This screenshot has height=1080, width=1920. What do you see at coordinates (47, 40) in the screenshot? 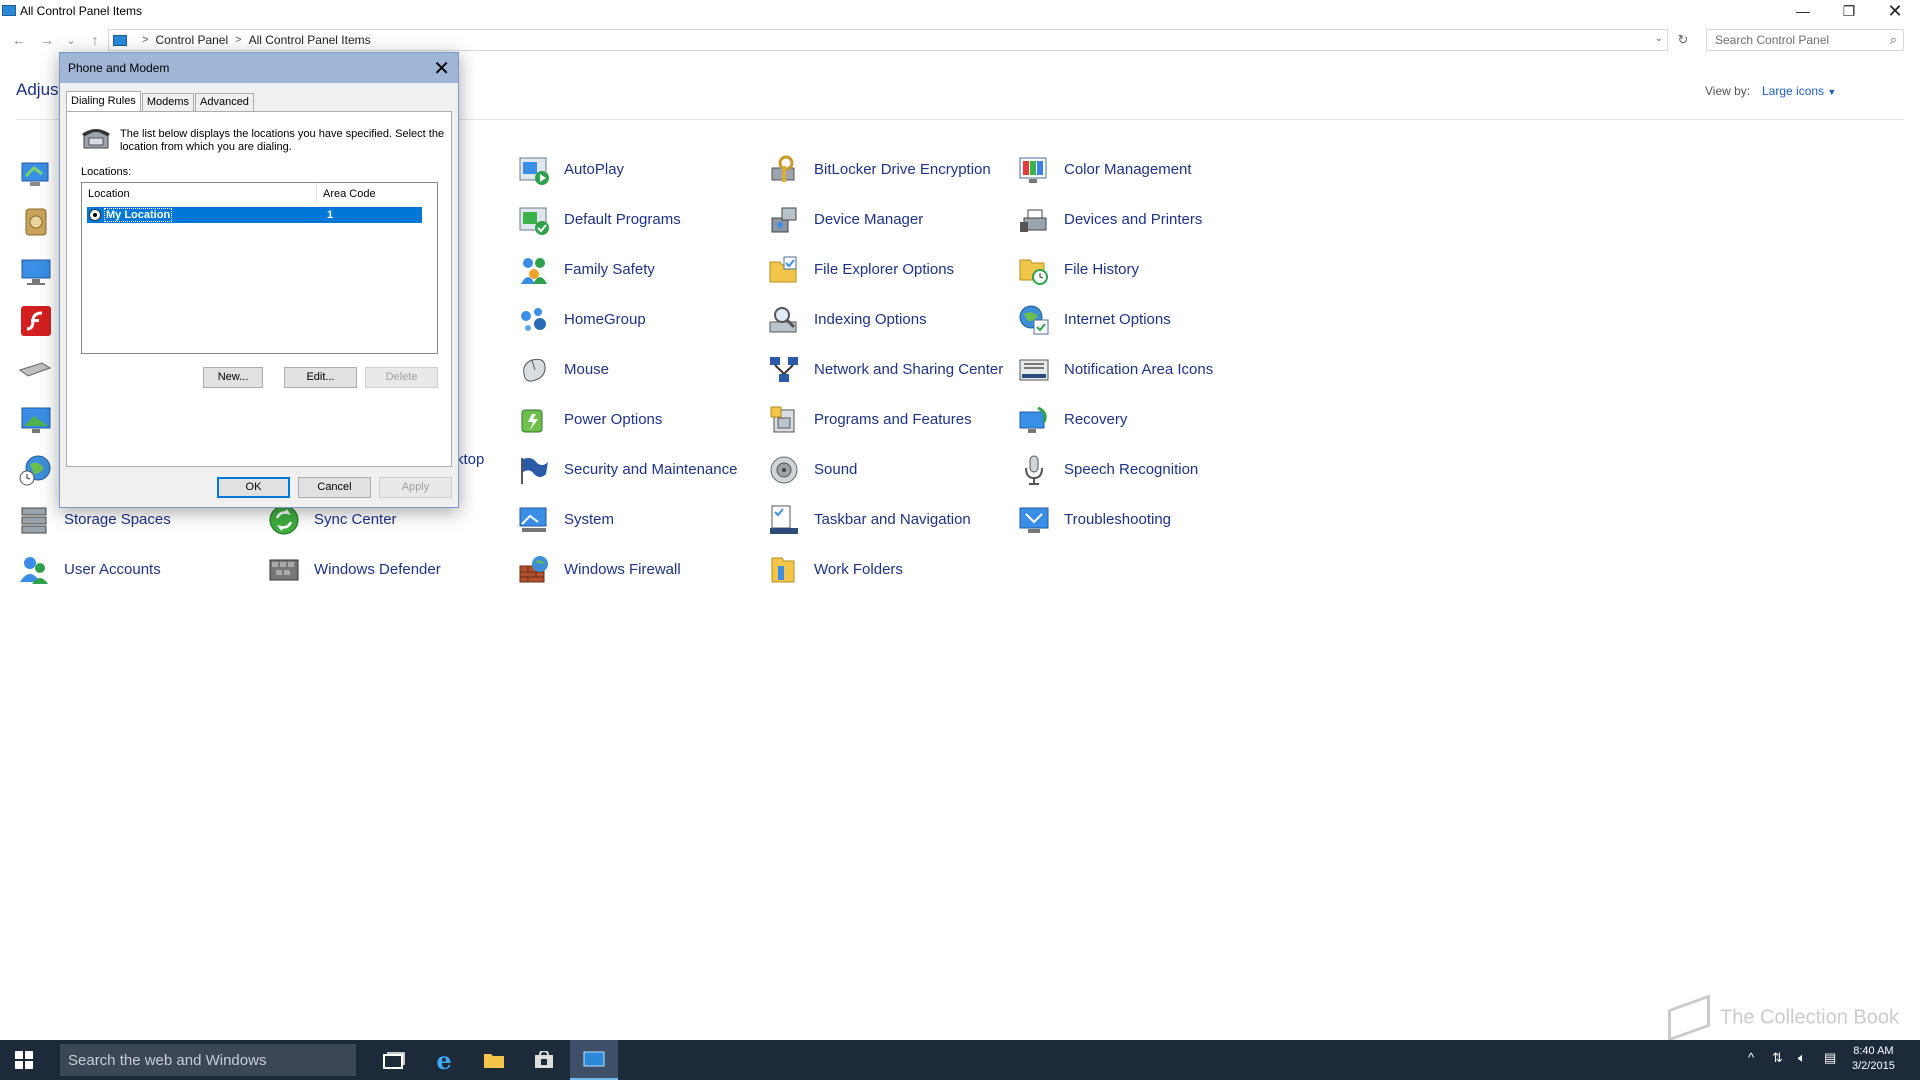
I see `forward-button: →` at bounding box center [47, 40].